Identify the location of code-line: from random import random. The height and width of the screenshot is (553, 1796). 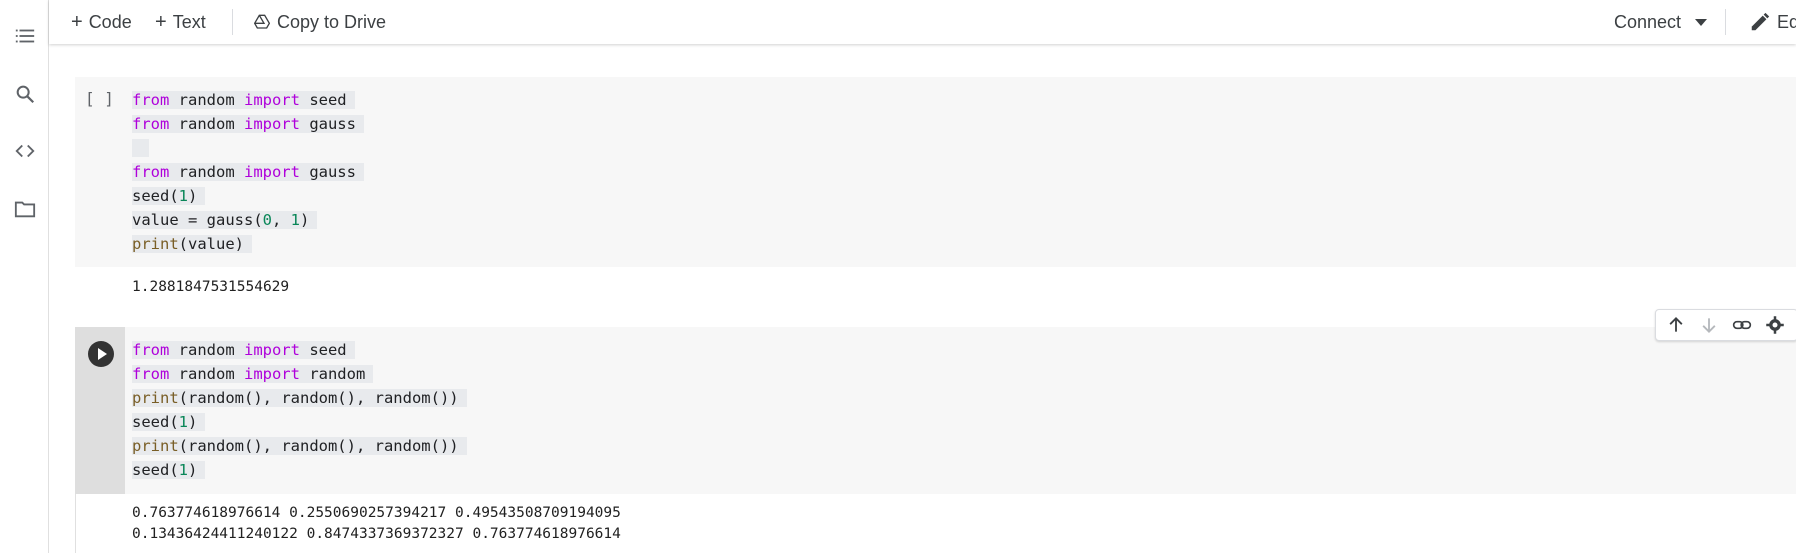
(299, 374).